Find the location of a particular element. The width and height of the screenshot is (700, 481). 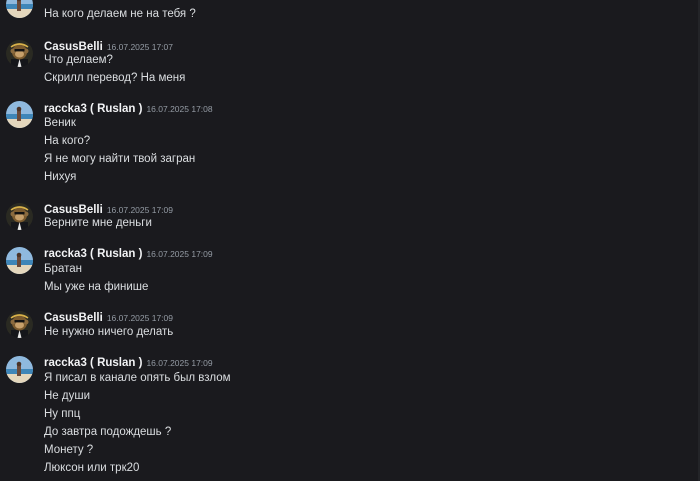

message-text: Веник is located at coordinates (60, 123).